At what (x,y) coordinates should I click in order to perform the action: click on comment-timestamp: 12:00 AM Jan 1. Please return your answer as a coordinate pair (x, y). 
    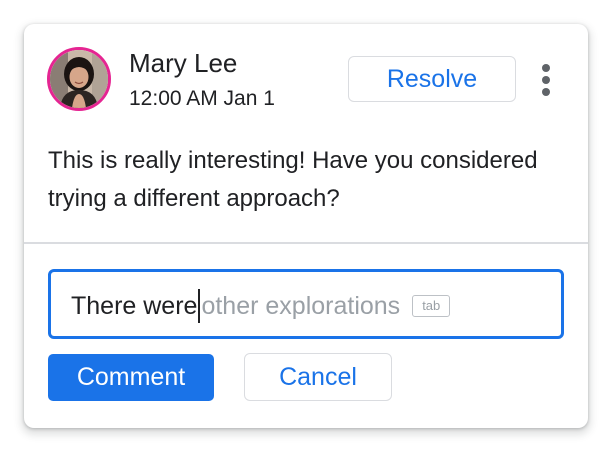
    Looking at the image, I should click on (202, 98).